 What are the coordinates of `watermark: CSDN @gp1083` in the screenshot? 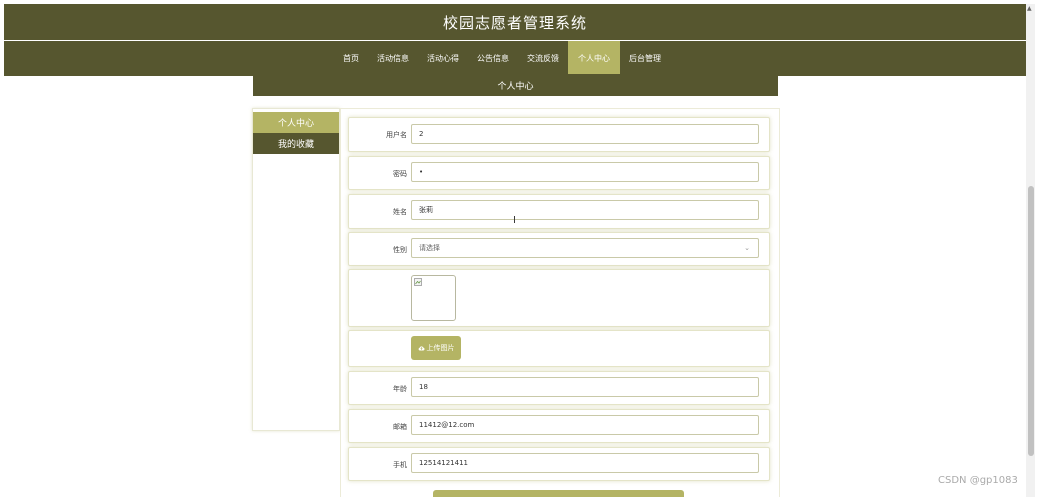 It's located at (978, 480).